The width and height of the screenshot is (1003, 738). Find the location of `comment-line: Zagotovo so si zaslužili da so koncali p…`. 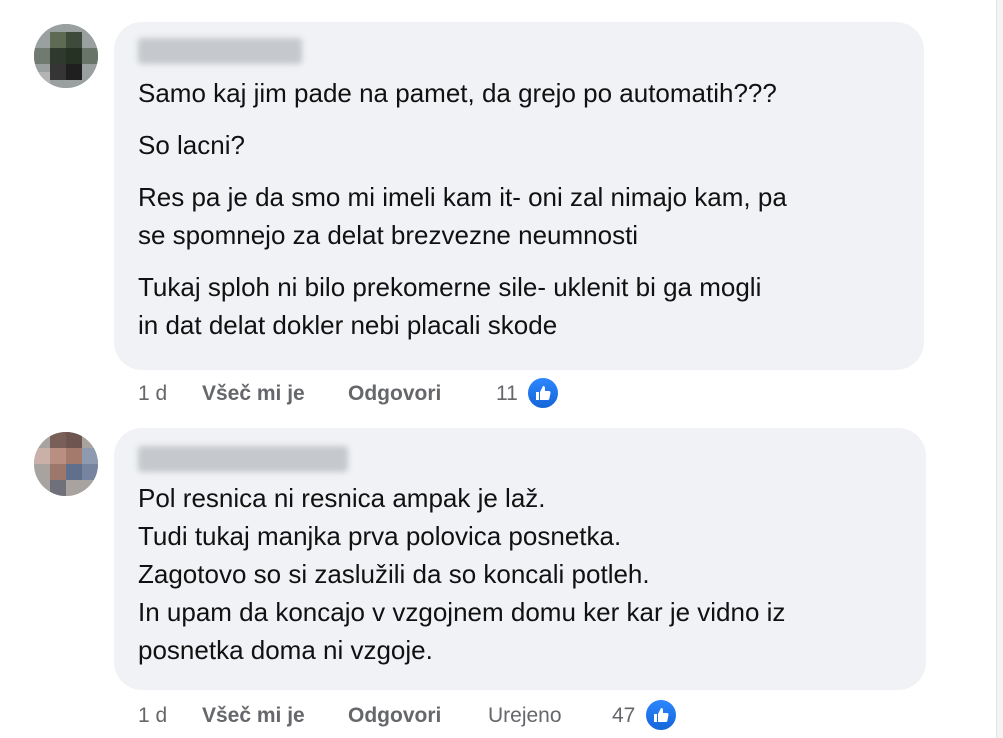

comment-line: Zagotovo so si zaslužili da so koncali p… is located at coordinates (394, 574).